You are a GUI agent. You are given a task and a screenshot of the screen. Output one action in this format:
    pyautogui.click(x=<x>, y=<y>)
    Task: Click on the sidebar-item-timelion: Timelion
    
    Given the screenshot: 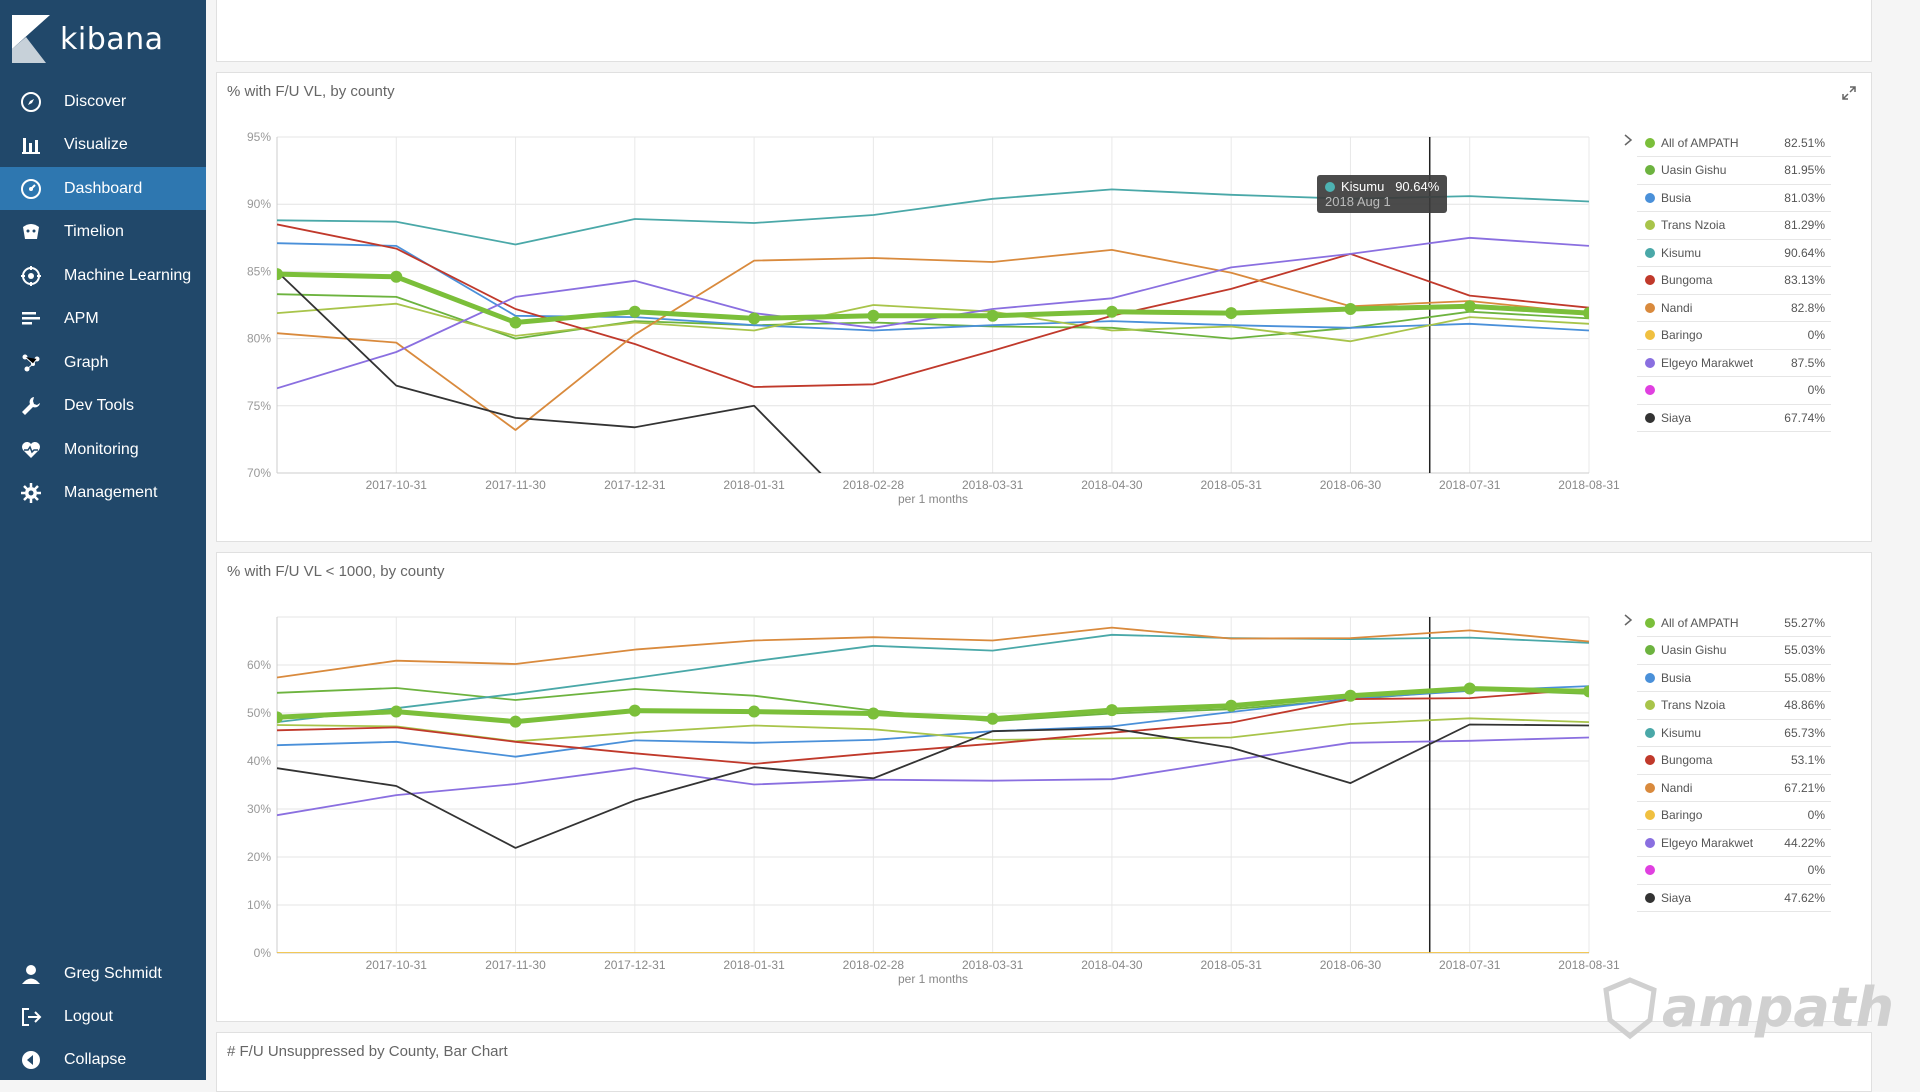 What is the action you would take?
    pyautogui.click(x=103, y=232)
    